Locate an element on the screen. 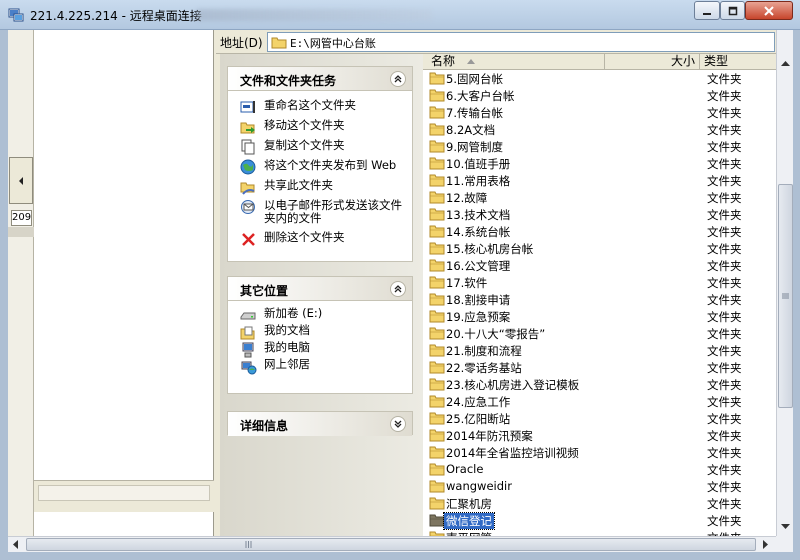  close-button is located at coordinates (769, 10).